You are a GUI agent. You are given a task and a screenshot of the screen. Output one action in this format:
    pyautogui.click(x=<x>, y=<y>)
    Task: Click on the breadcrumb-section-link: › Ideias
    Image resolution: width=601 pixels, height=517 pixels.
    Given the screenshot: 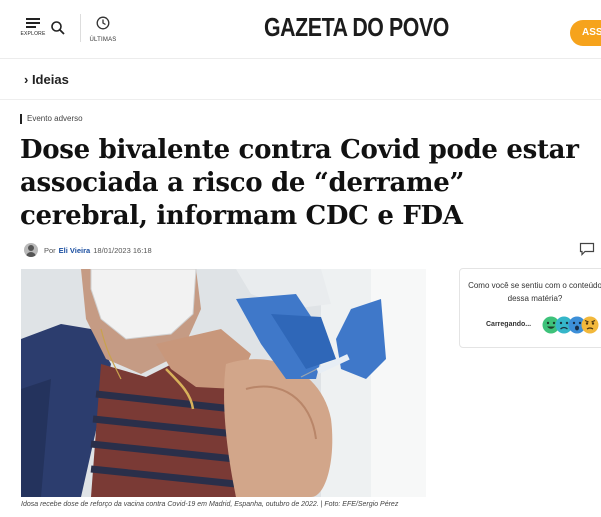 What is the action you would take?
    pyautogui.click(x=46, y=79)
    